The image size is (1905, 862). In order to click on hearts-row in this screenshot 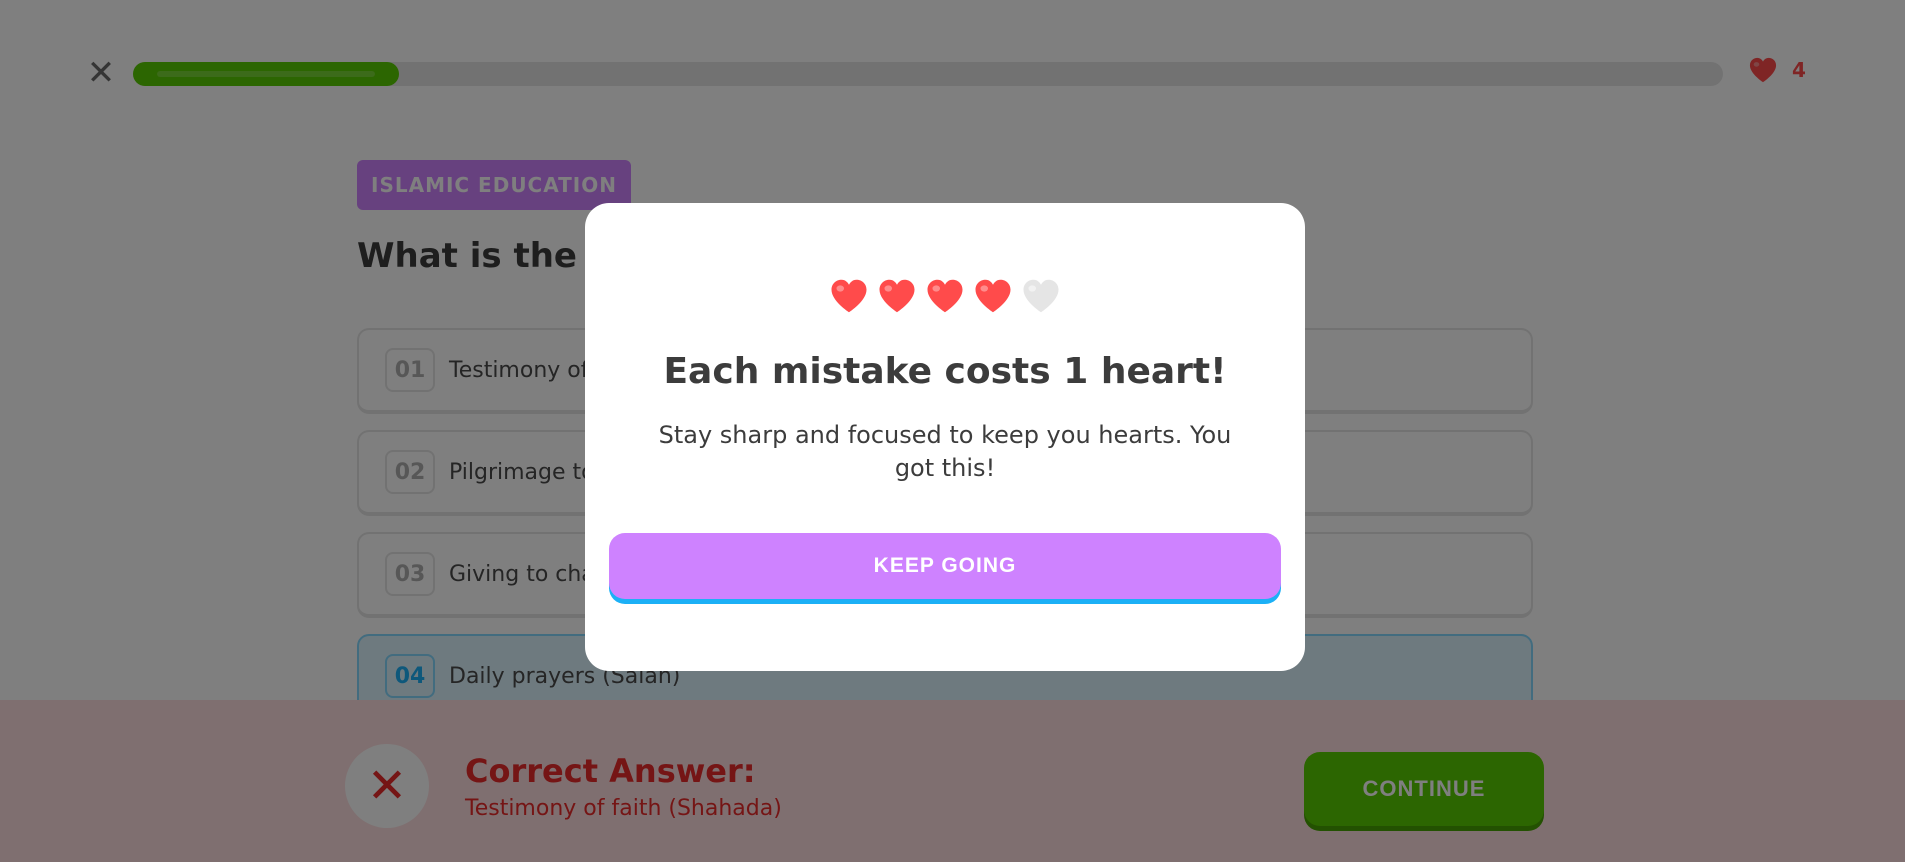, I will do `click(945, 296)`.